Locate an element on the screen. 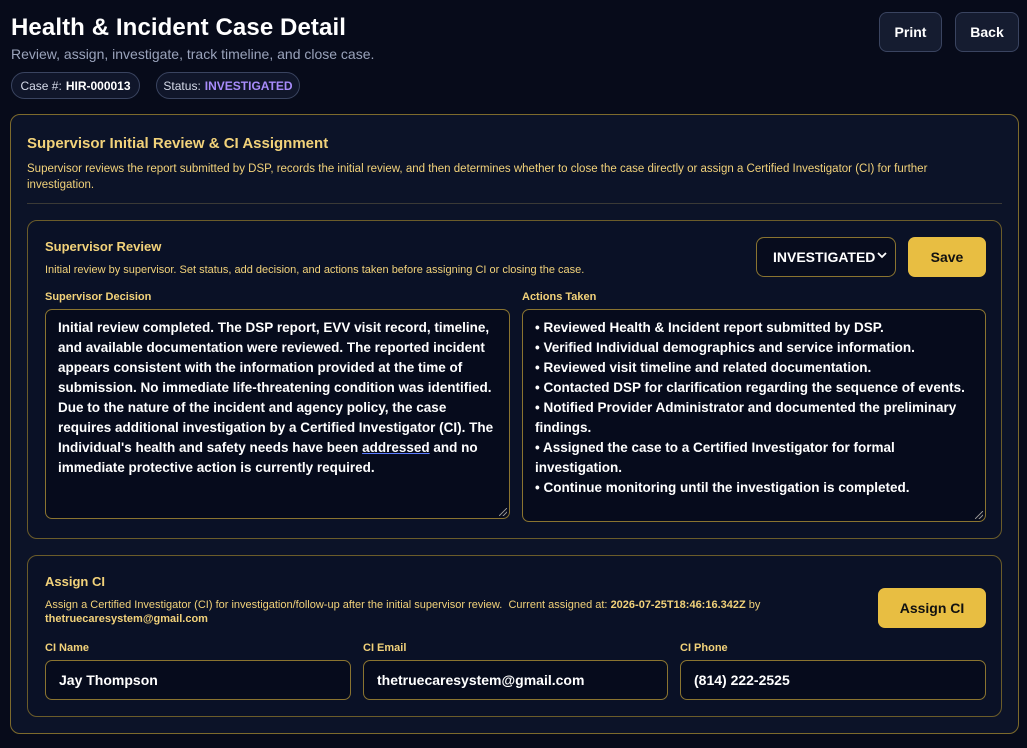 This screenshot has height=748, width=1027. assign-ci-button: Assign CI is located at coordinates (932, 608).